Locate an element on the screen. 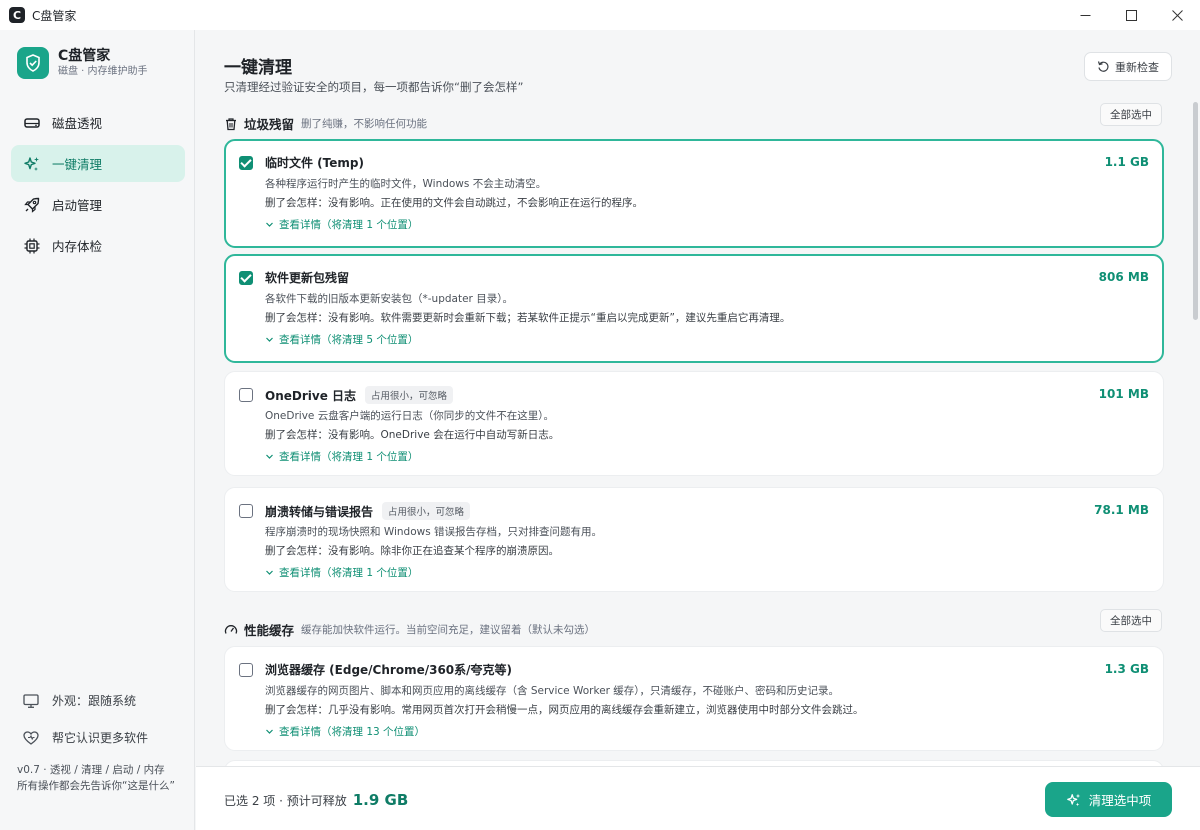 Image resolution: width=1200 pixels, height=830 pixels. item-size: 806 MB is located at coordinates (1123, 277).